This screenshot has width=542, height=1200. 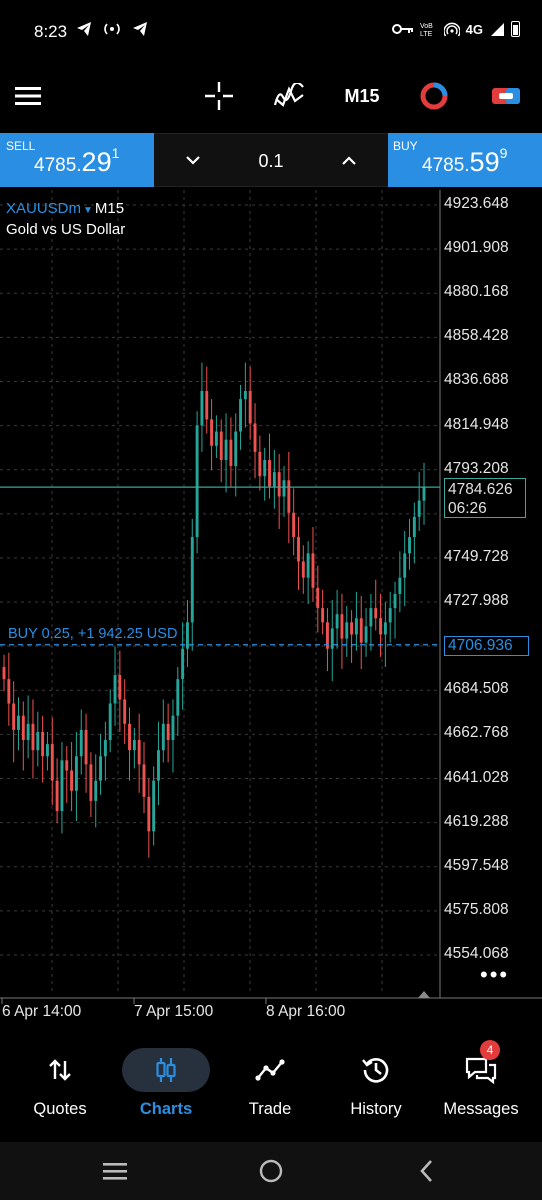 I want to click on status-left-icons, so click(x=112, y=28).